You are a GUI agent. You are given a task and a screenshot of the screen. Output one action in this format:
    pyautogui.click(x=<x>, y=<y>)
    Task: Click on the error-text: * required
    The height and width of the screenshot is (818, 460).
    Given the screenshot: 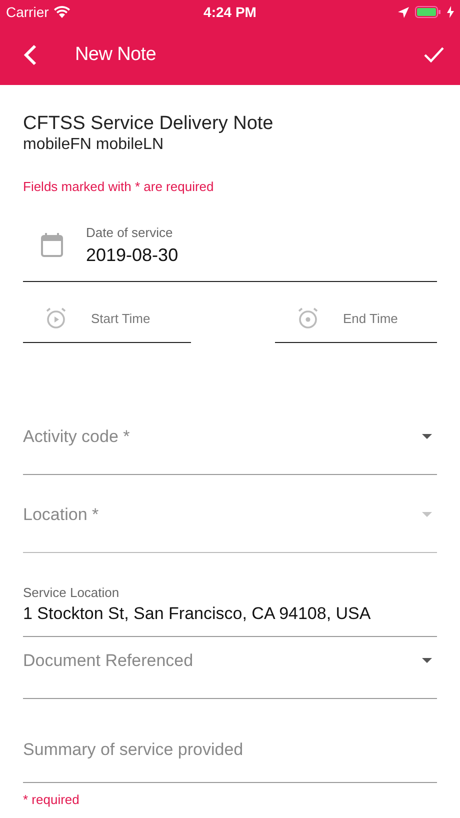 What is the action you would take?
    pyautogui.click(x=51, y=799)
    